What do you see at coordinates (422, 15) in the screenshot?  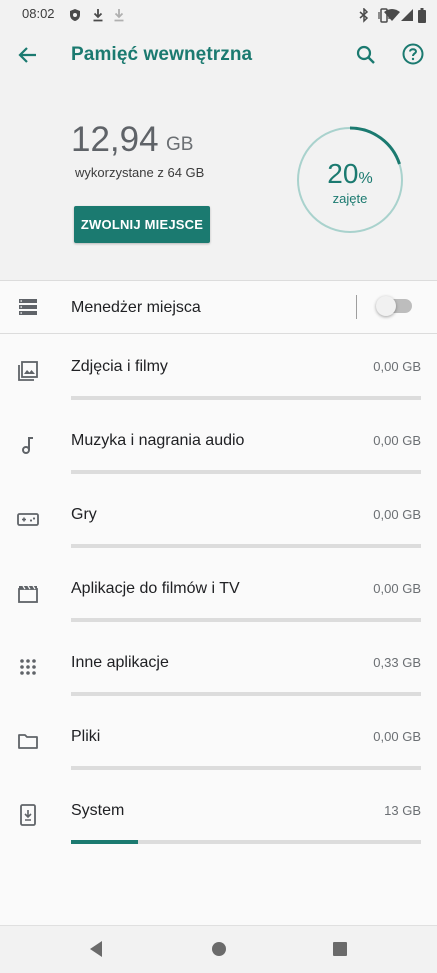 I see `battery-icon` at bounding box center [422, 15].